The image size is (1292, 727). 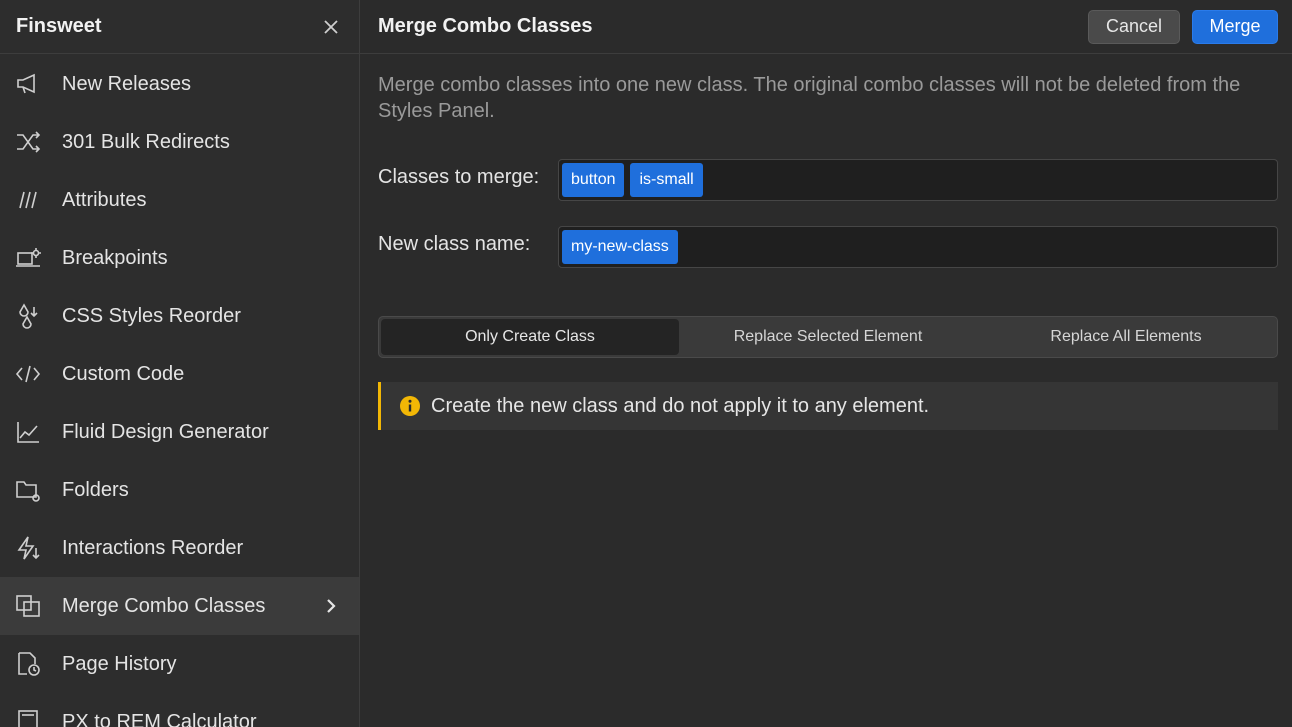 I want to click on sidebar-item-interactions-reorder: Interactions Reorder, so click(x=179, y=548).